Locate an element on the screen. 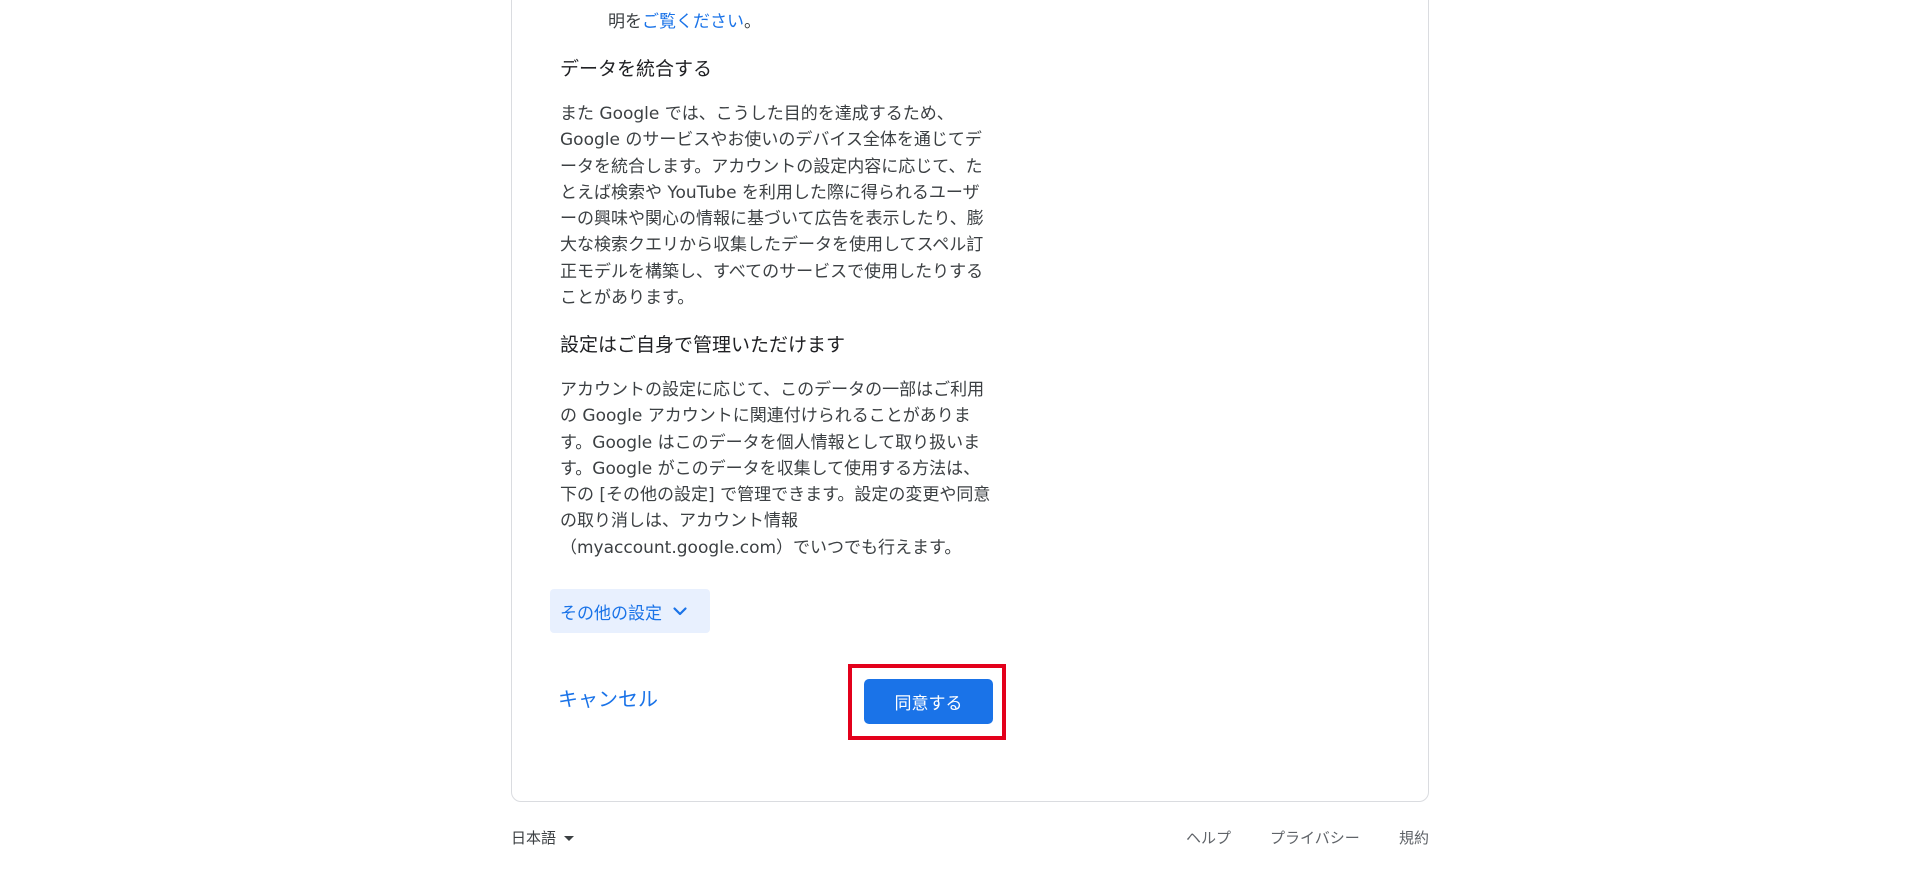 The image size is (1920, 871). language-selector: 日本語 is located at coordinates (543, 838).